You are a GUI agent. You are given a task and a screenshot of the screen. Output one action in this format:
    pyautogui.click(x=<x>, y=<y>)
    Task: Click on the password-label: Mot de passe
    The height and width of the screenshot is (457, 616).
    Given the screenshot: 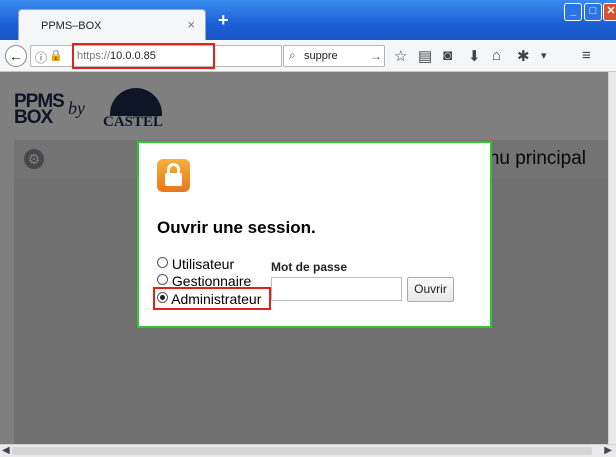 What is the action you would take?
    pyautogui.click(x=309, y=267)
    